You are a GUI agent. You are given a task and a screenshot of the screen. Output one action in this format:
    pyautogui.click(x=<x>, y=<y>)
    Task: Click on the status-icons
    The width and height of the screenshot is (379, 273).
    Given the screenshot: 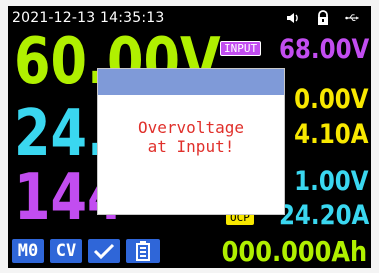 What is the action you would take?
    pyautogui.click(x=323, y=18)
    